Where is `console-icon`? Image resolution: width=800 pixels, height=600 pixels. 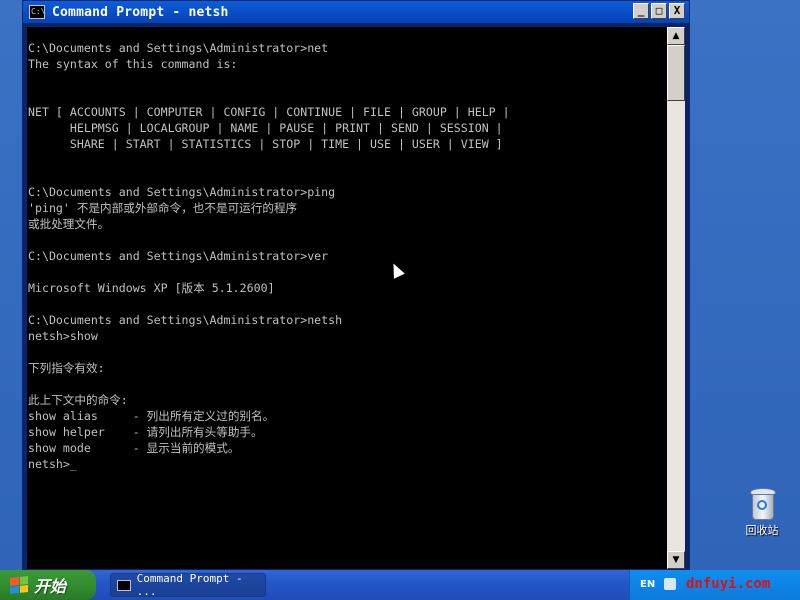 console-icon is located at coordinates (124, 585).